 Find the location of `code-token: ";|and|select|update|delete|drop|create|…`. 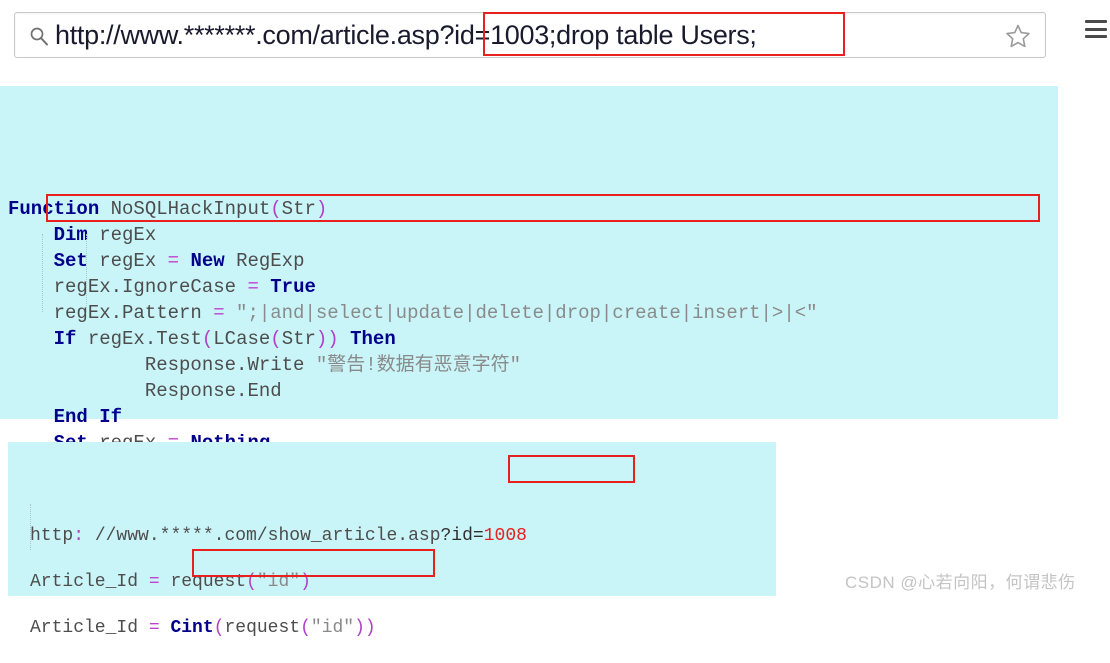

code-token: ";|and|select|update|delete|drop|create|… is located at coordinates (527, 313).